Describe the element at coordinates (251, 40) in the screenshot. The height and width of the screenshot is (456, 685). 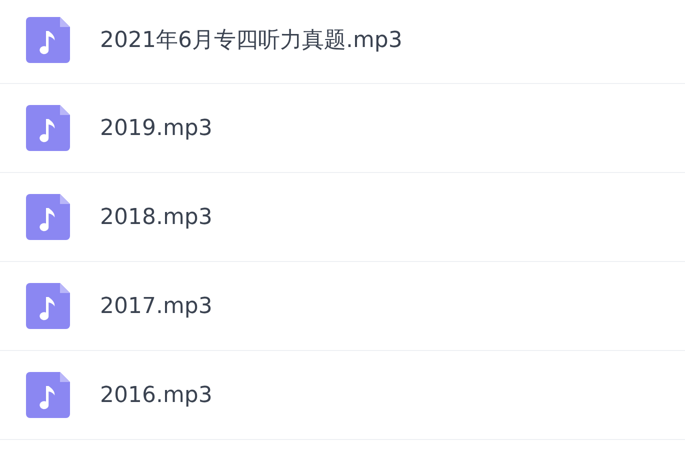
I see `file-name: 2021年6月专四听力真题.mp3` at that location.